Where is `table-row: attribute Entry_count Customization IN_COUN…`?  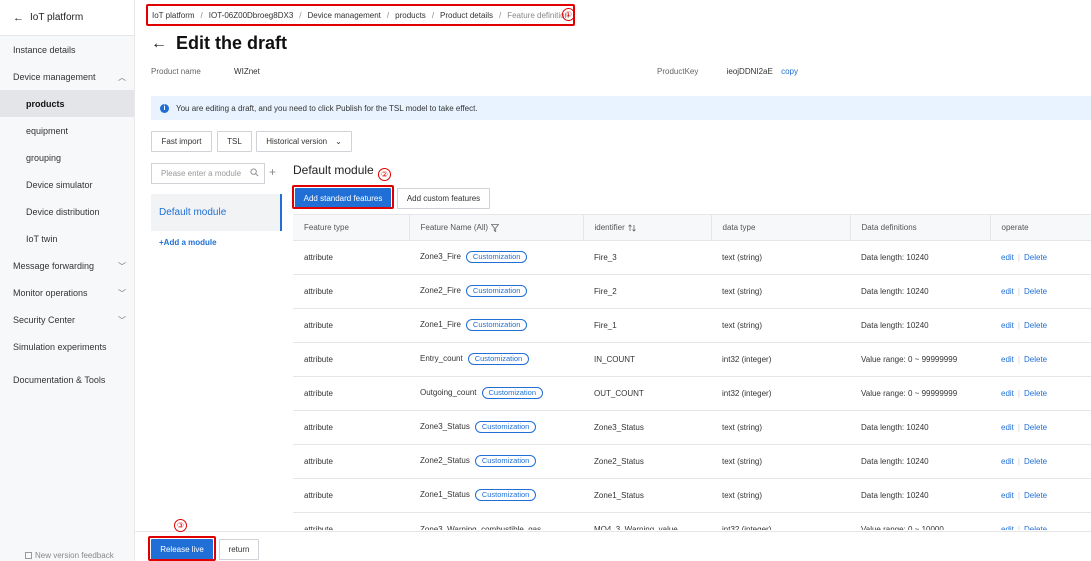
table-row: attribute Entry_count Customization IN_COUN… is located at coordinates (692, 359).